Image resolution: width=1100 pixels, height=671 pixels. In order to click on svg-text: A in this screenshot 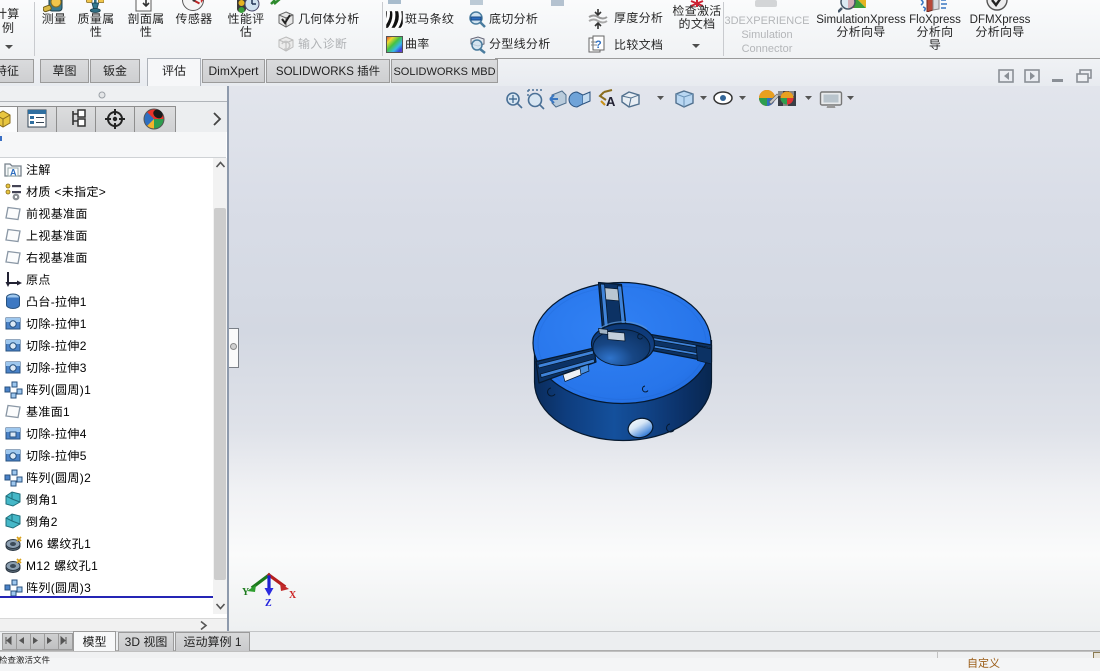, I will do `click(13, 172)`.